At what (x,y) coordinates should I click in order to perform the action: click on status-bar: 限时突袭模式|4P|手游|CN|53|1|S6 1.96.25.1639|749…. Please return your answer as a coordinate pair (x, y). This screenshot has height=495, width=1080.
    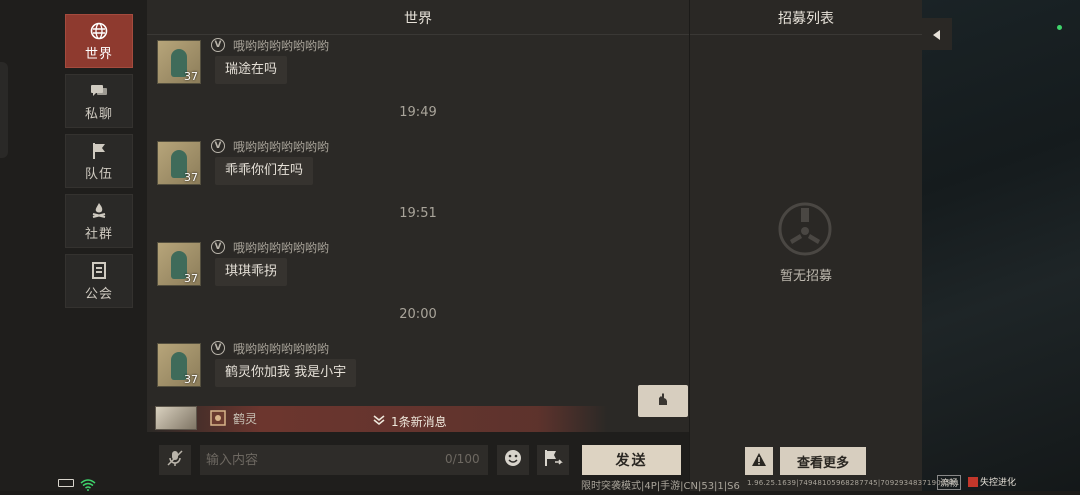
    Looking at the image, I should click on (540, 483).